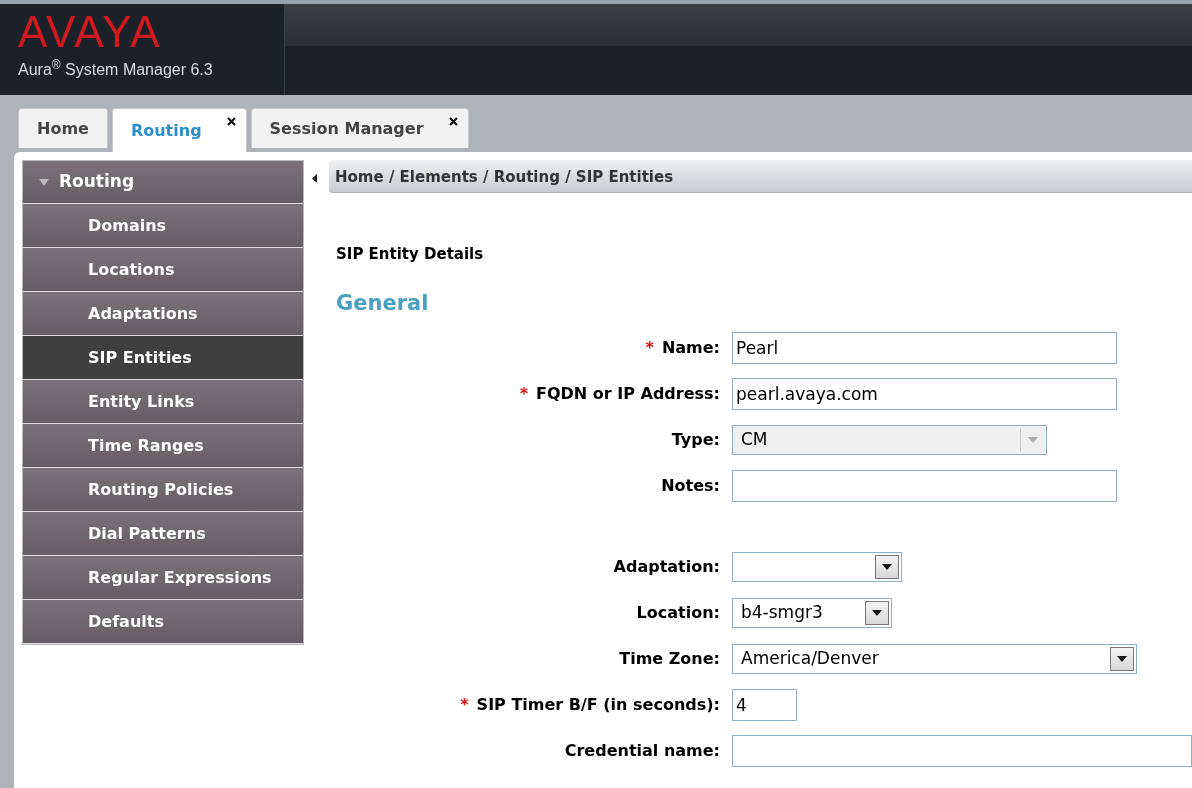  Describe the element at coordinates (179, 130) in the screenshot. I see `tab: Routing` at that location.